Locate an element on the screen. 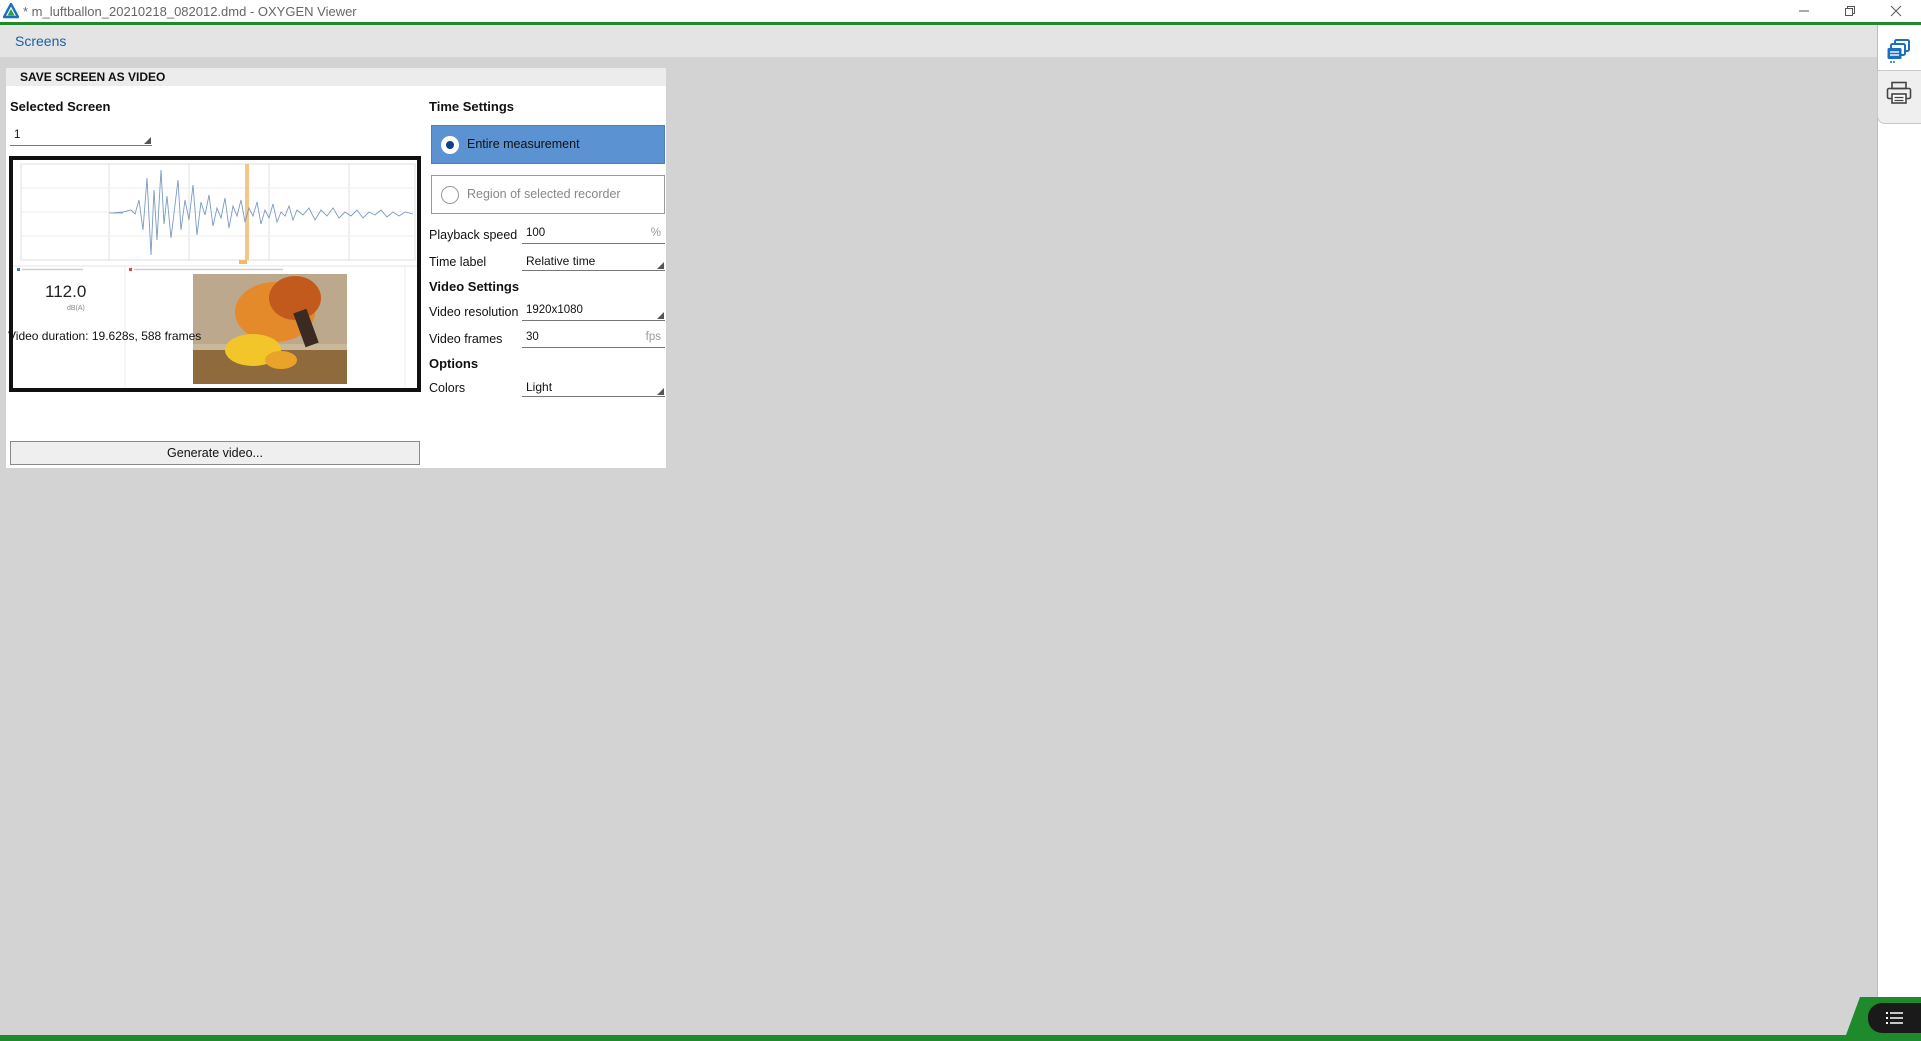 The image size is (1921, 1041). colors-label: Colors is located at coordinates (447, 388).